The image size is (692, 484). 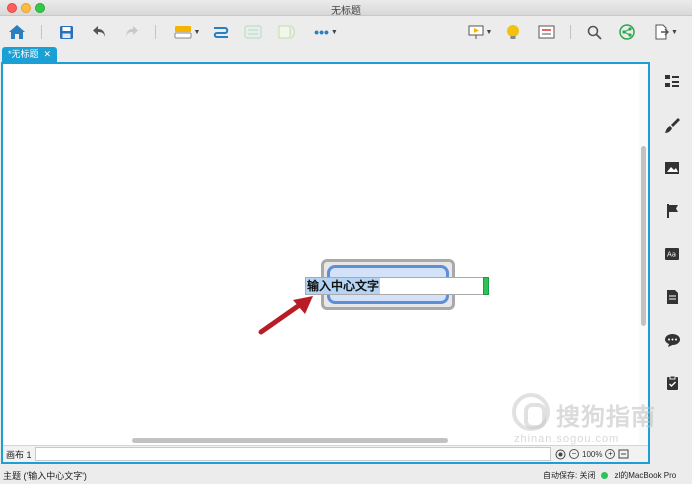 What do you see at coordinates (187, 32) in the screenshot?
I see `insert-topic-icon: ▼` at bounding box center [187, 32].